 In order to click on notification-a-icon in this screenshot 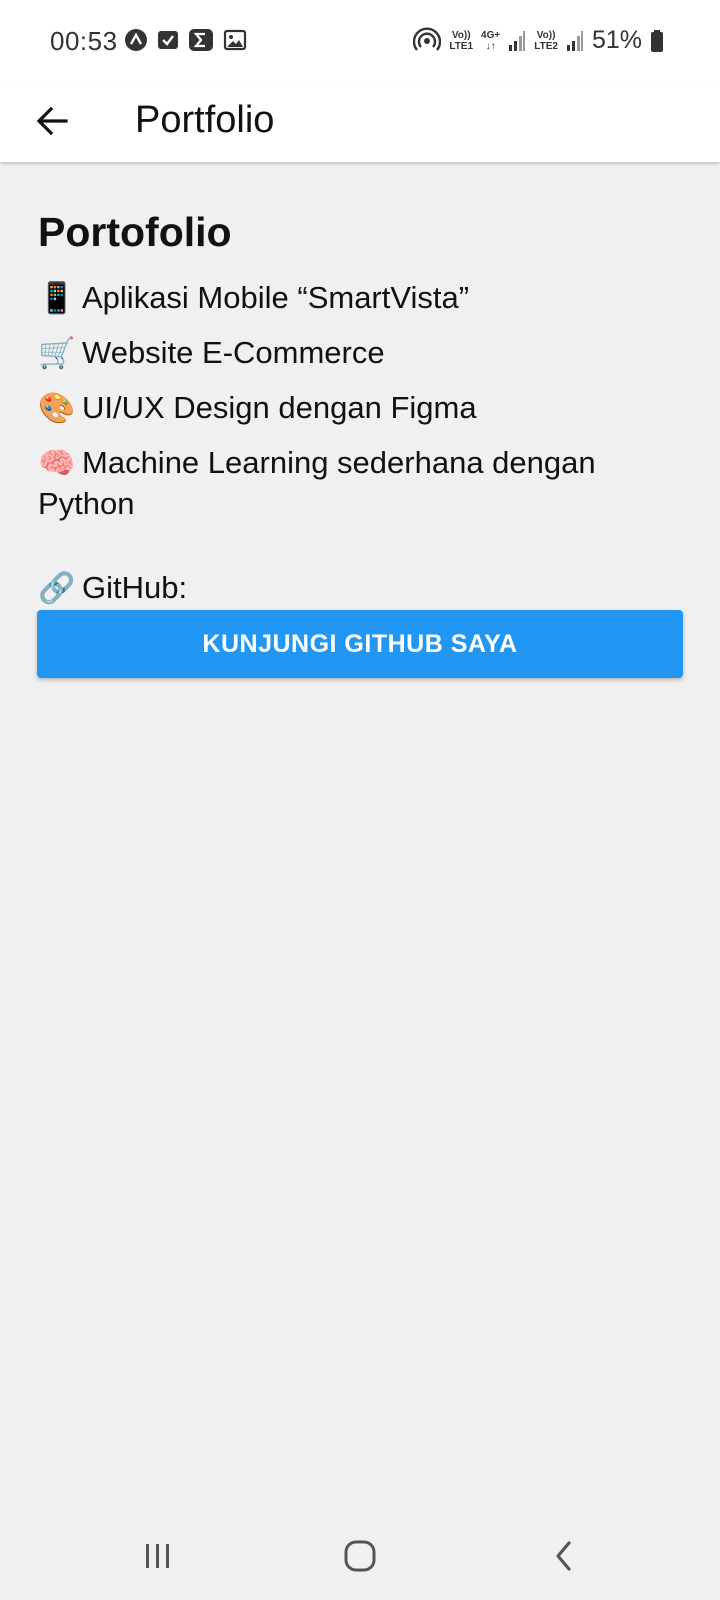, I will do `click(136, 40)`.